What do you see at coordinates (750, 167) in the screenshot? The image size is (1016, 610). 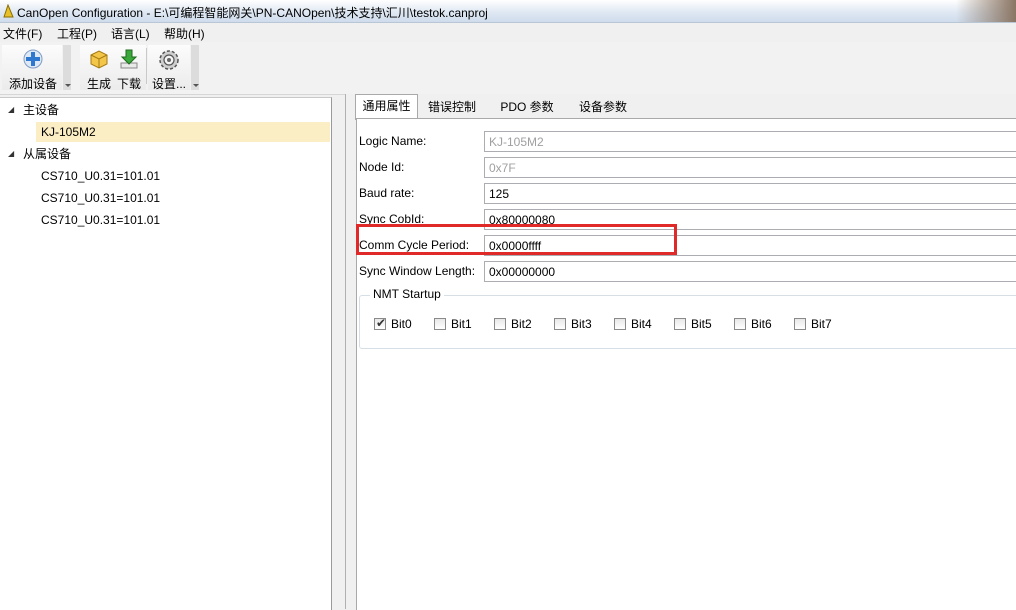 I see `node-id-input` at bounding box center [750, 167].